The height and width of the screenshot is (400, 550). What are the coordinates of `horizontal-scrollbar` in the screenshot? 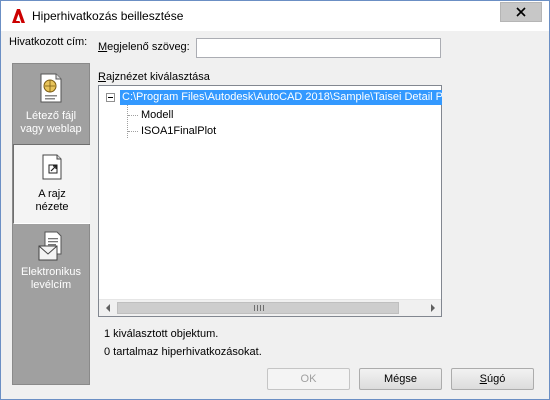 It's located at (270, 307).